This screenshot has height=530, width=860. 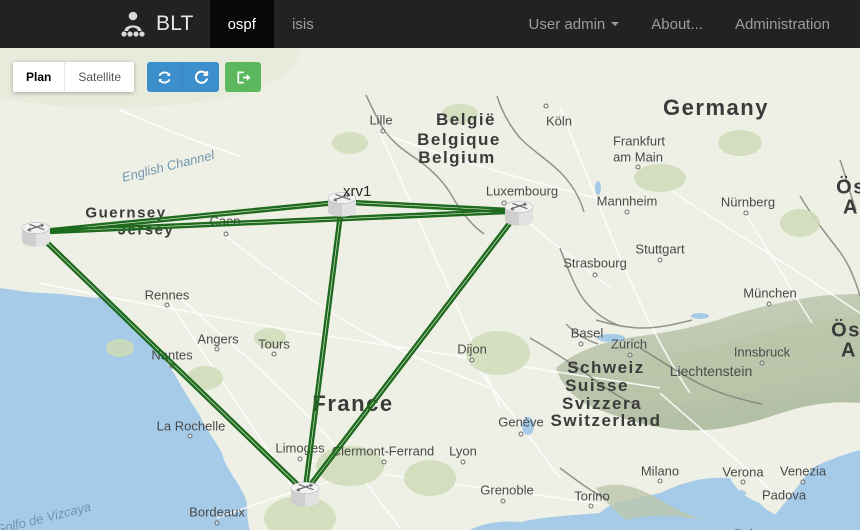 I want to click on map-action-buttons, so click(x=204, y=77).